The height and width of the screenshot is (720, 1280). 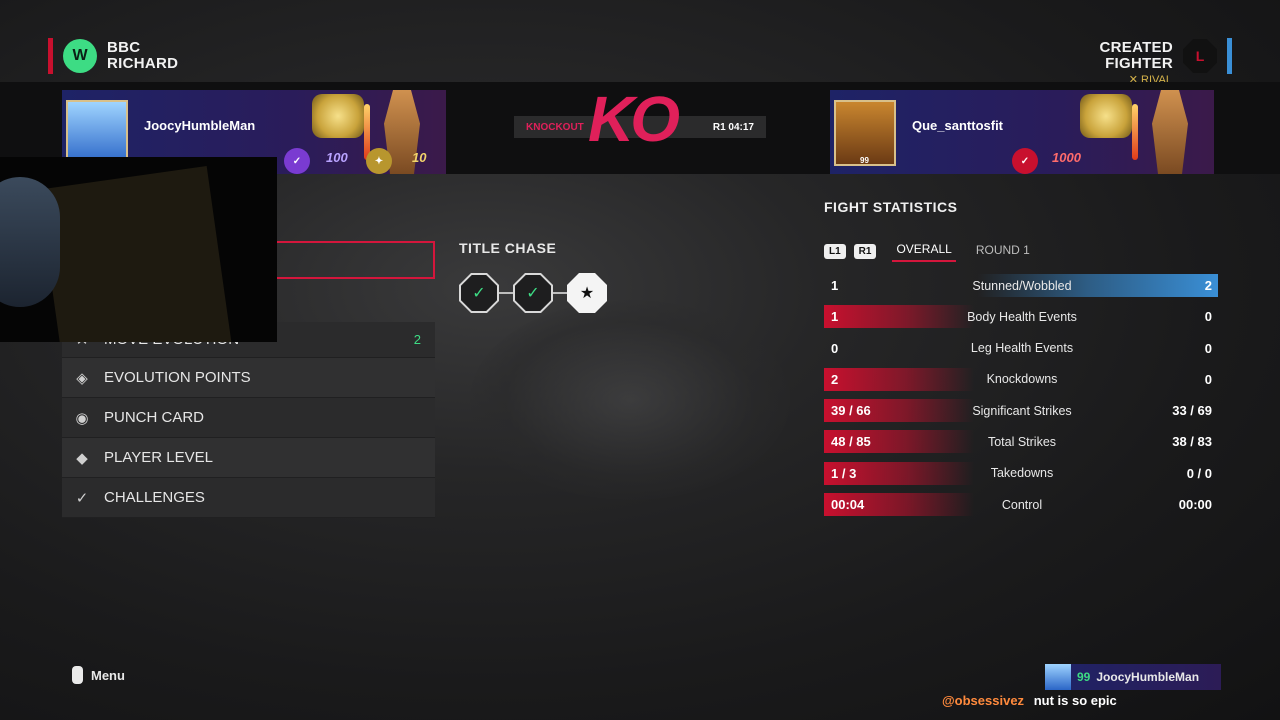 I want to click on streamer-webcam, so click(x=138, y=249).